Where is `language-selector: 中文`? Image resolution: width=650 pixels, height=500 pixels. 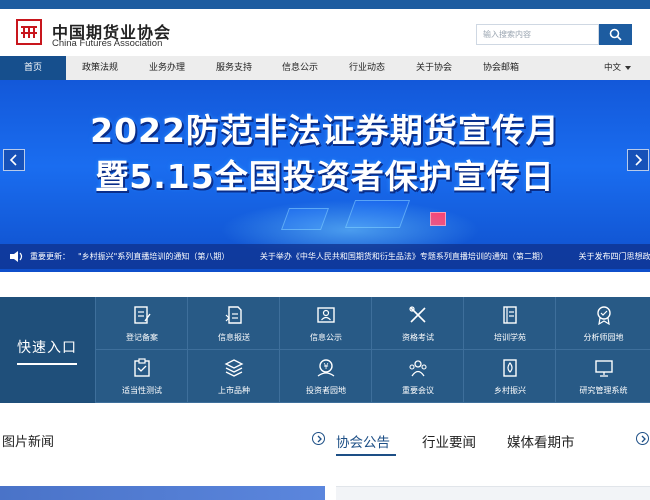
language-selector: 中文 is located at coordinates (612, 68).